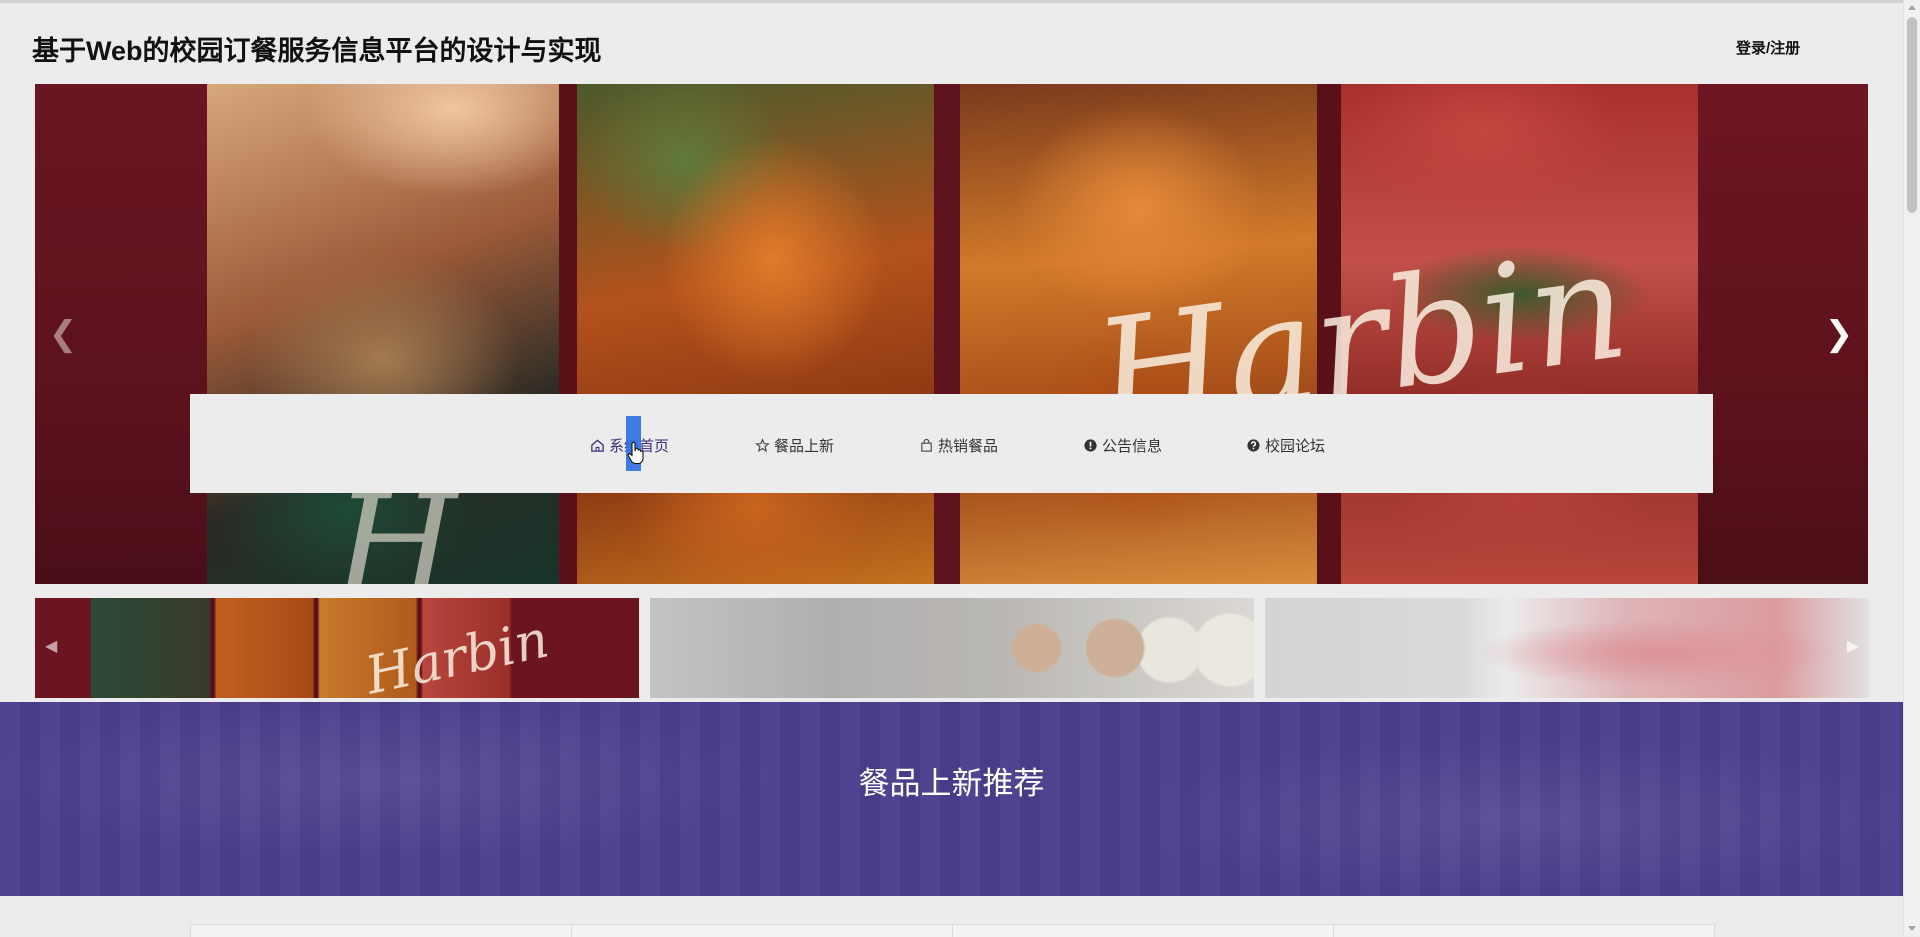 This screenshot has height=937, width=1920. What do you see at coordinates (337, 648) in the screenshot?
I see `thumbnail-1: Harbin ◀` at bounding box center [337, 648].